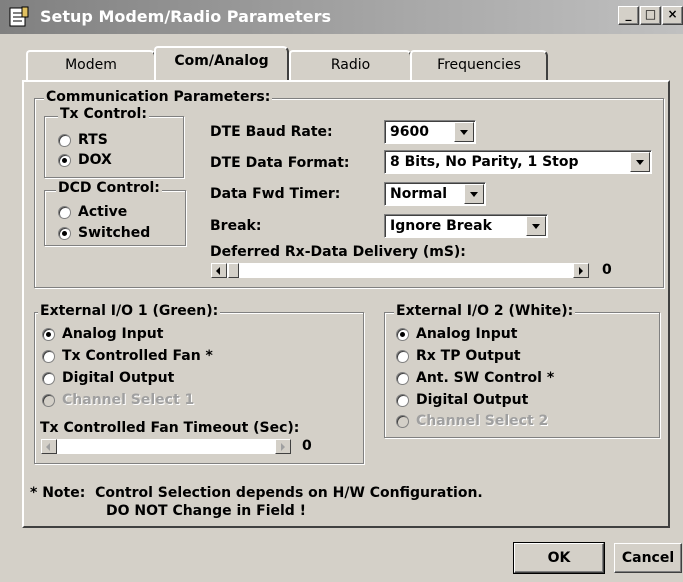 The height and width of the screenshot is (582, 683). What do you see at coordinates (109, 188) in the screenshot?
I see `dcd-control-legend: DCD Control:` at bounding box center [109, 188].